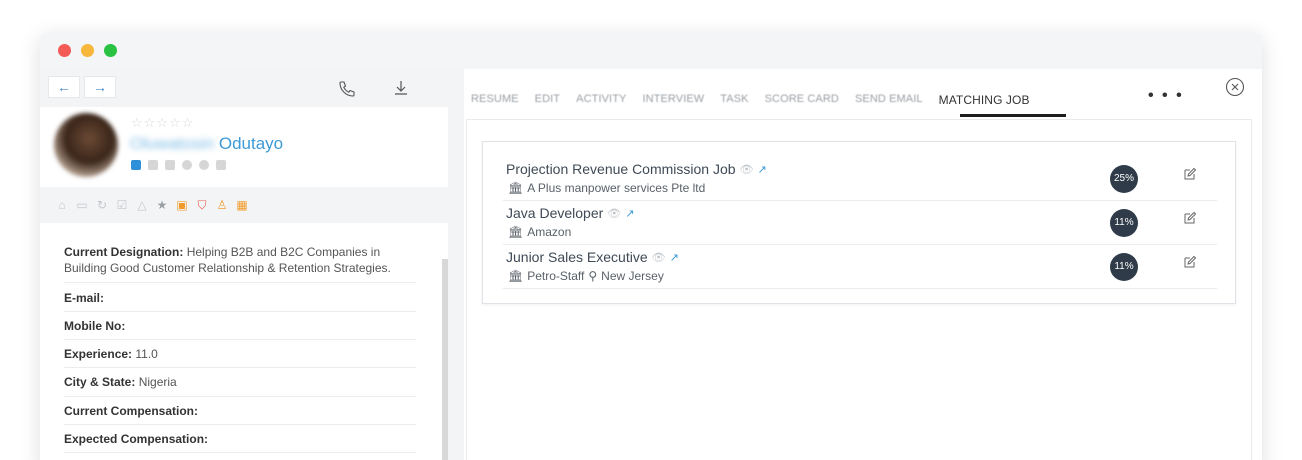 The height and width of the screenshot is (460, 1302). I want to click on tab-task: TASK, so click(734, 100).